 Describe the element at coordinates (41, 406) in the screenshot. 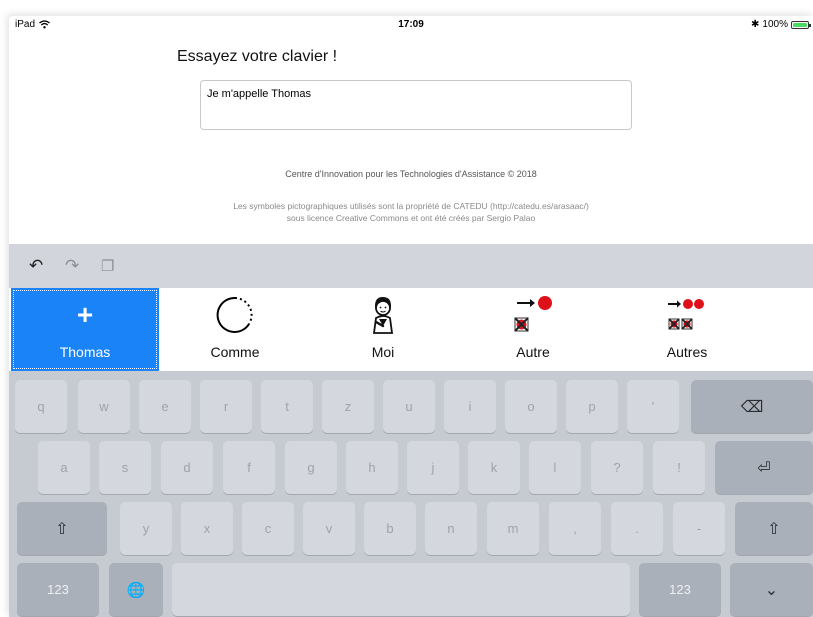

I see `key-q: q` at that location.